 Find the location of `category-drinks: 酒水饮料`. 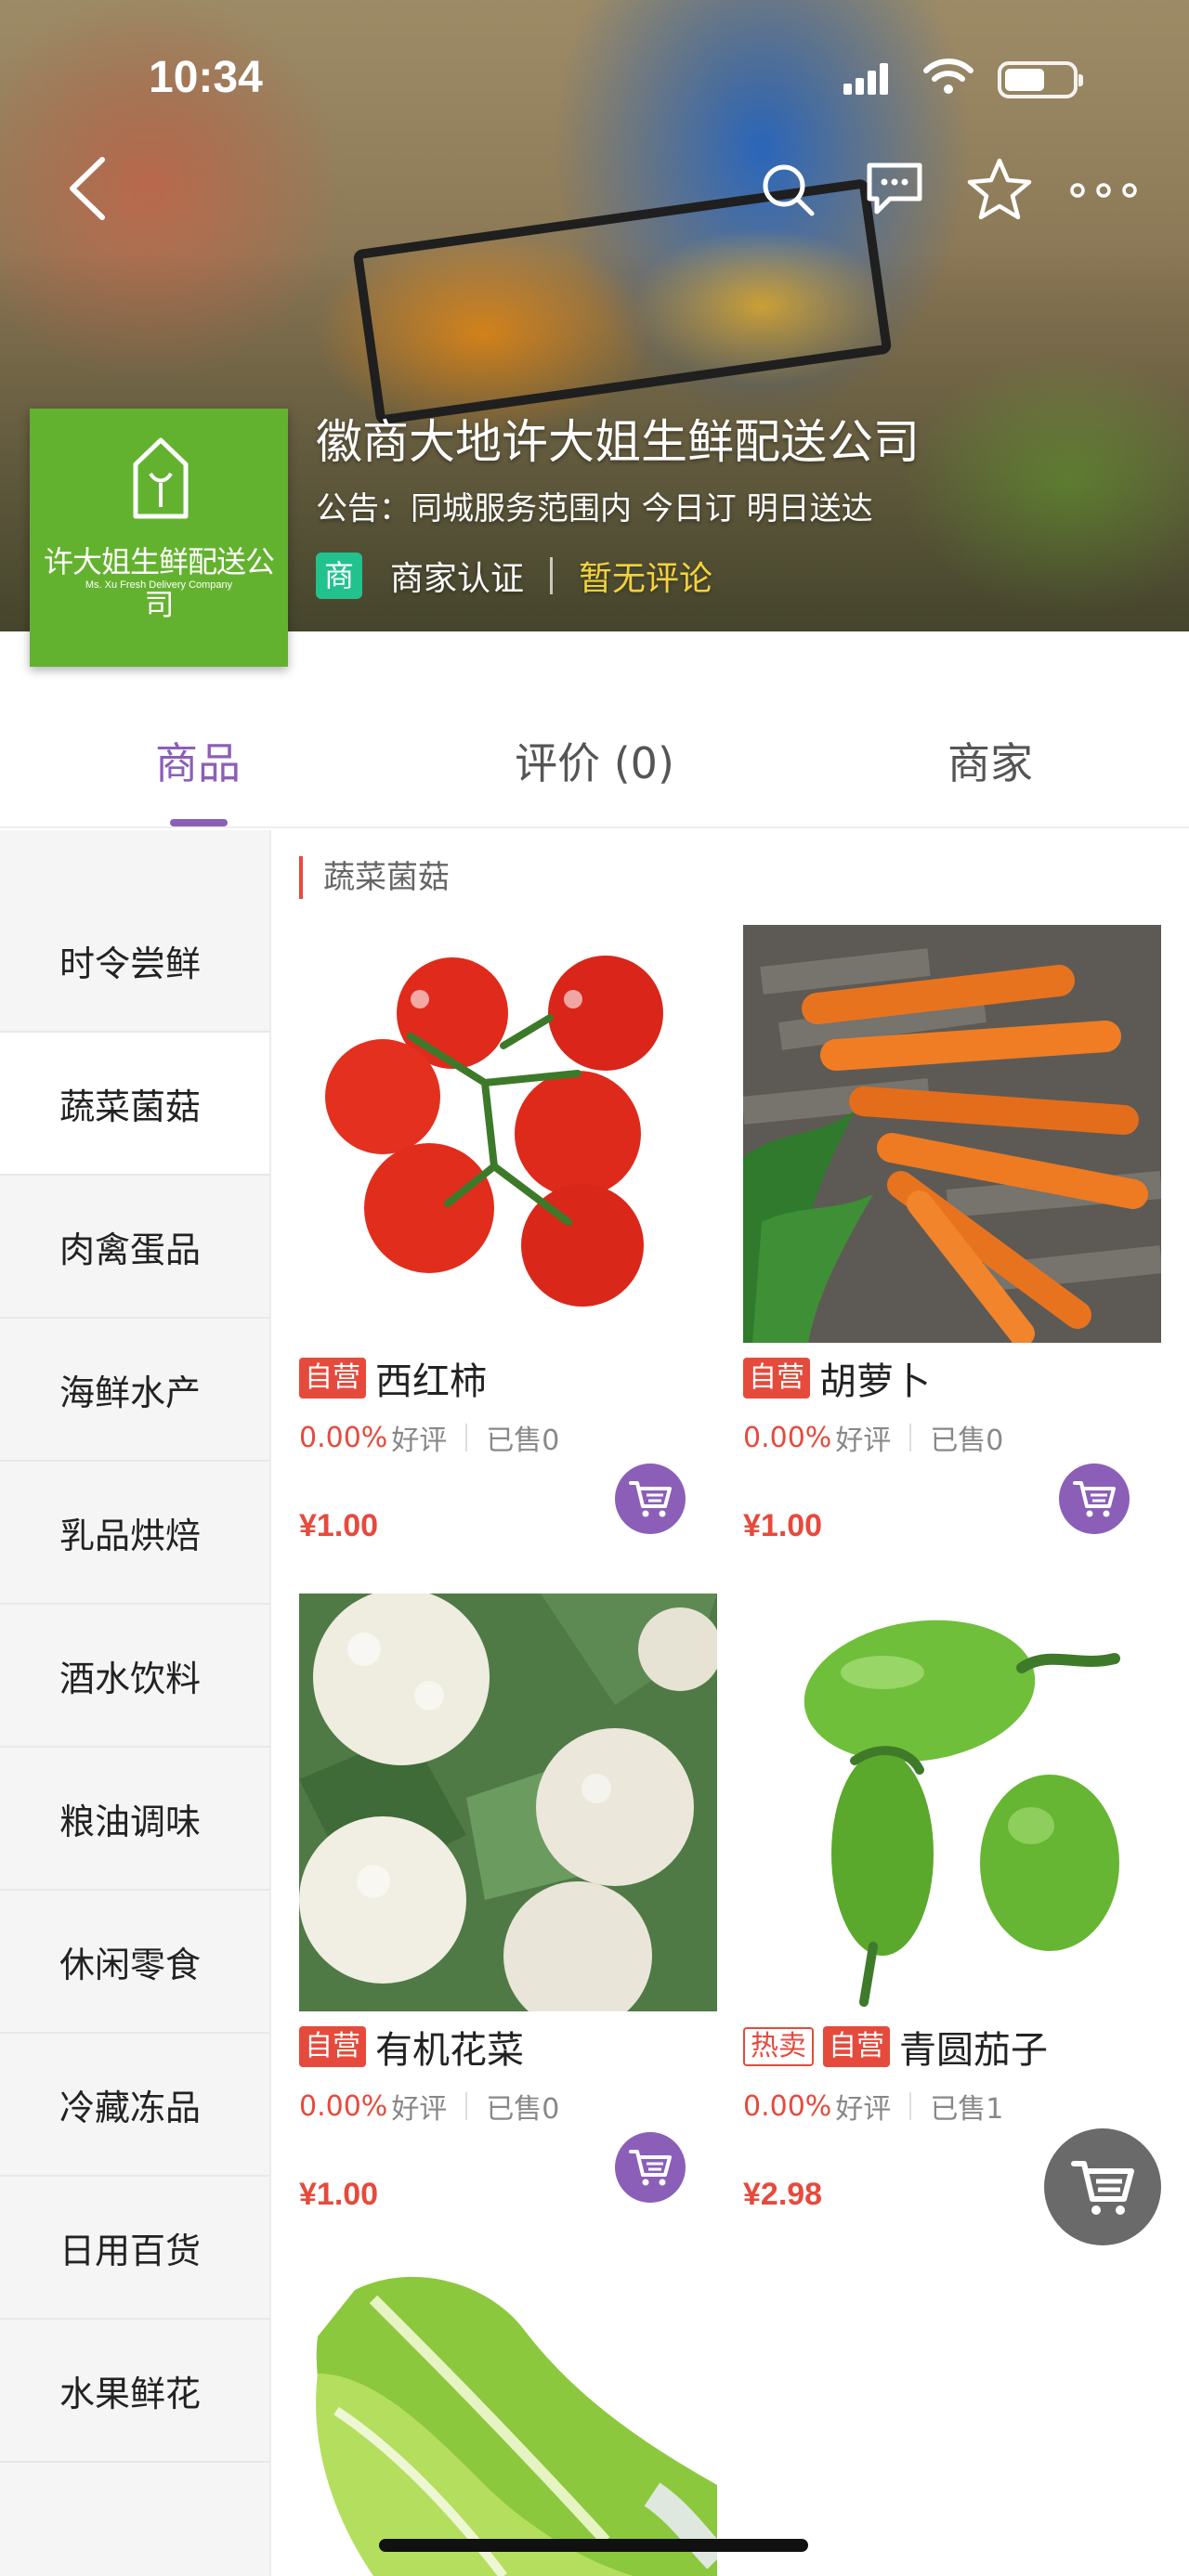

category-drinks: 酒水饮料 is located at coordinates (134, 1676).